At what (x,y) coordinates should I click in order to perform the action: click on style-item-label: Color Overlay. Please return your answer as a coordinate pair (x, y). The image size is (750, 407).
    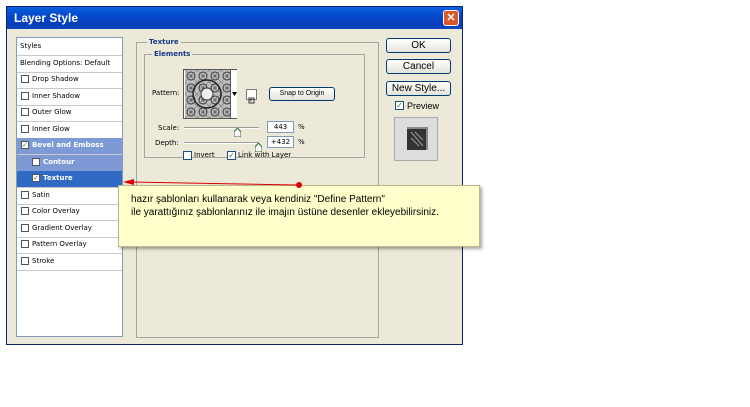
    Looking at the image, I should click on (56, 211).